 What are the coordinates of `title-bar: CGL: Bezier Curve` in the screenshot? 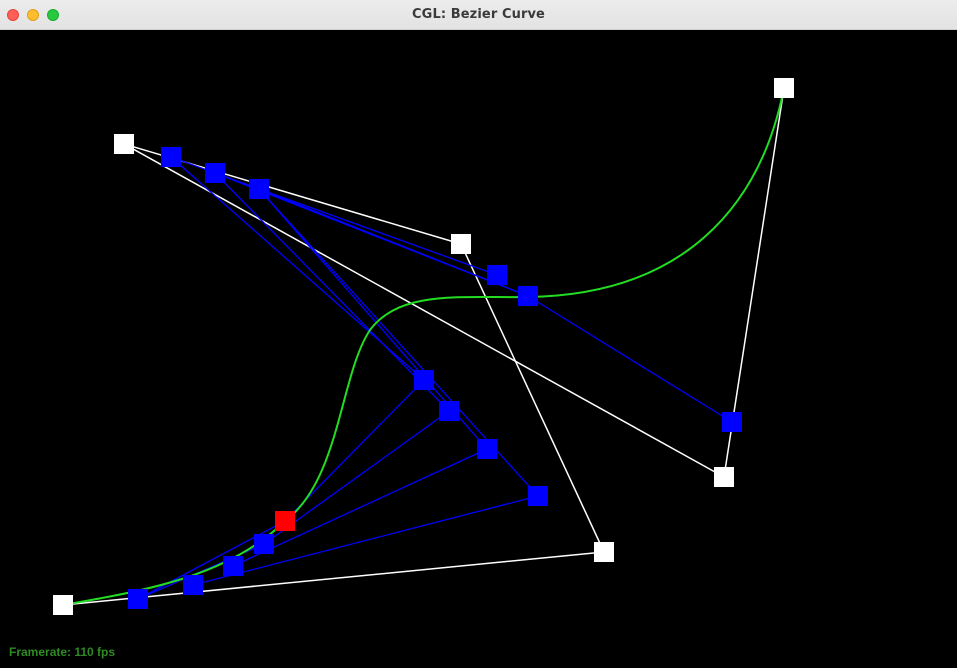 It's located at (478, 15).